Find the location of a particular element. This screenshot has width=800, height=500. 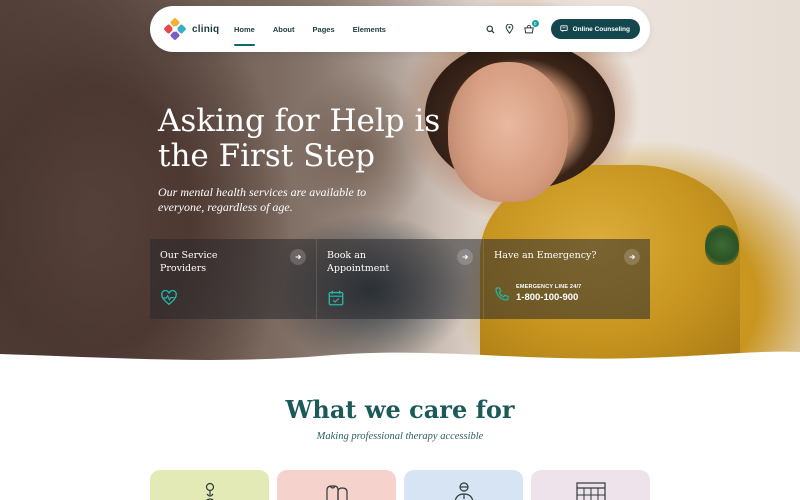

map-pin-icon is located at coordinates (510, 29).